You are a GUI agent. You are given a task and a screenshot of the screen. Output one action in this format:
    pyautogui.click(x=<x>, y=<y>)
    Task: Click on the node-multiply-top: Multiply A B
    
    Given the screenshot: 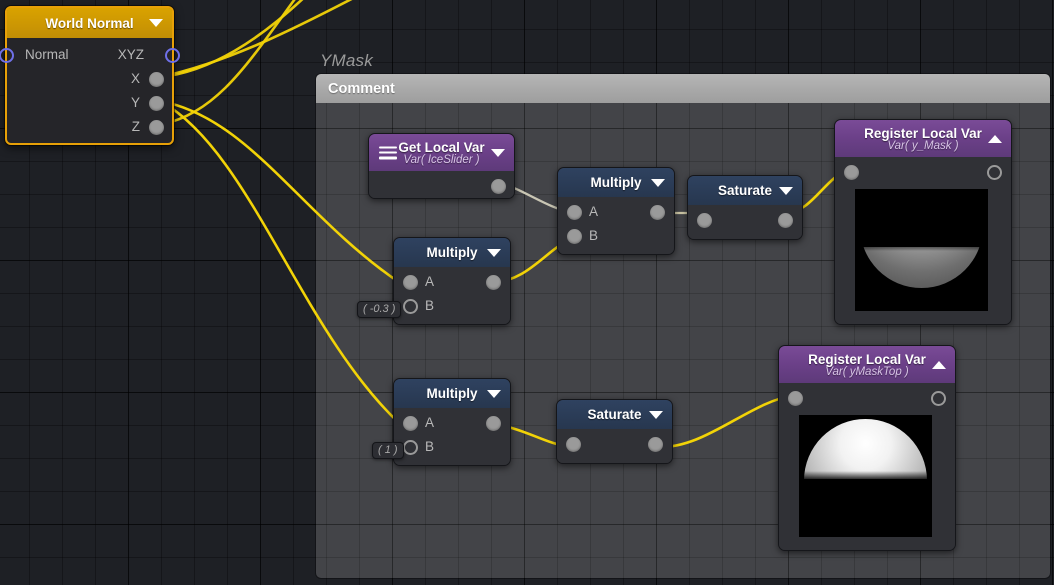 What is the action you would take?
    pyautogui.click(x=616, y=211)
    